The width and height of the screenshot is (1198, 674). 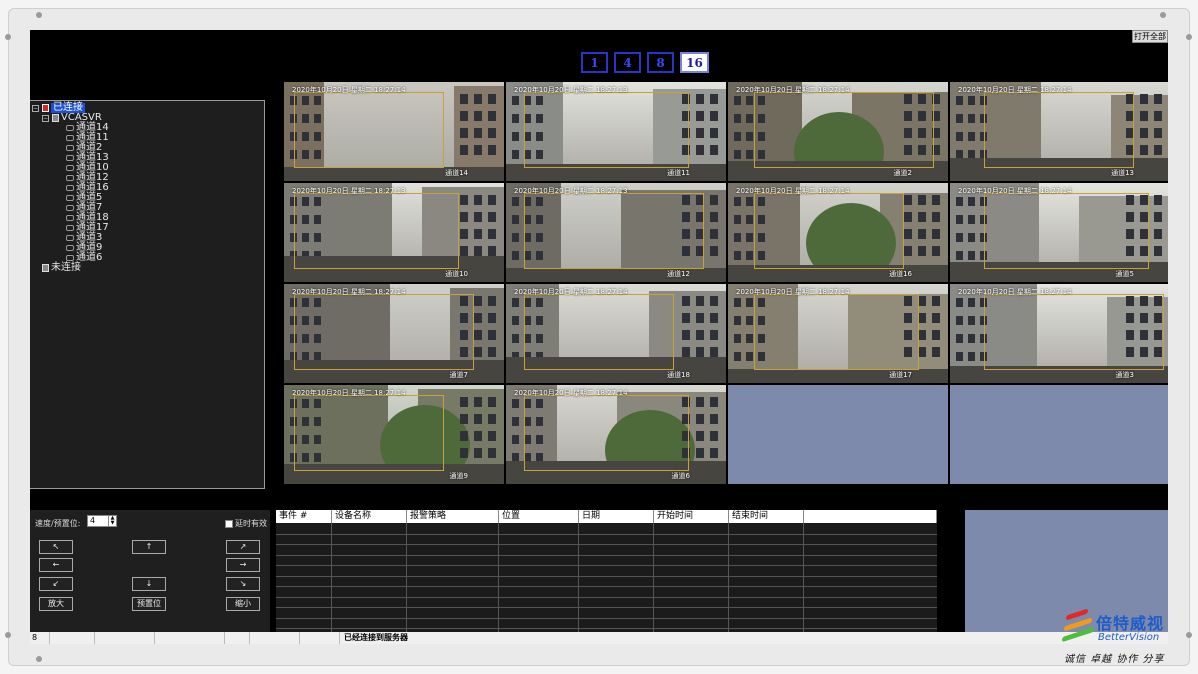 What do you see at coordinates (56, 604) in the screenshot?
I see `zoom-in-button: 放大` at bounding box center [56, 604].